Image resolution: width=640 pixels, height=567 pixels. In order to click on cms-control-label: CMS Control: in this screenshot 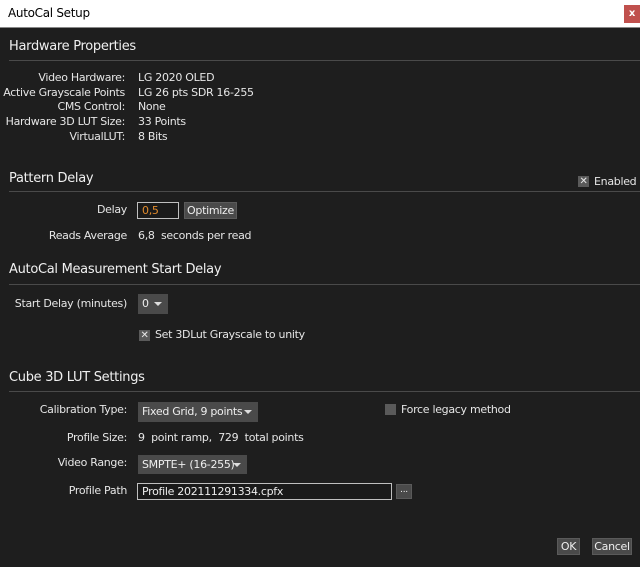, I will do `click(91, 106)`.